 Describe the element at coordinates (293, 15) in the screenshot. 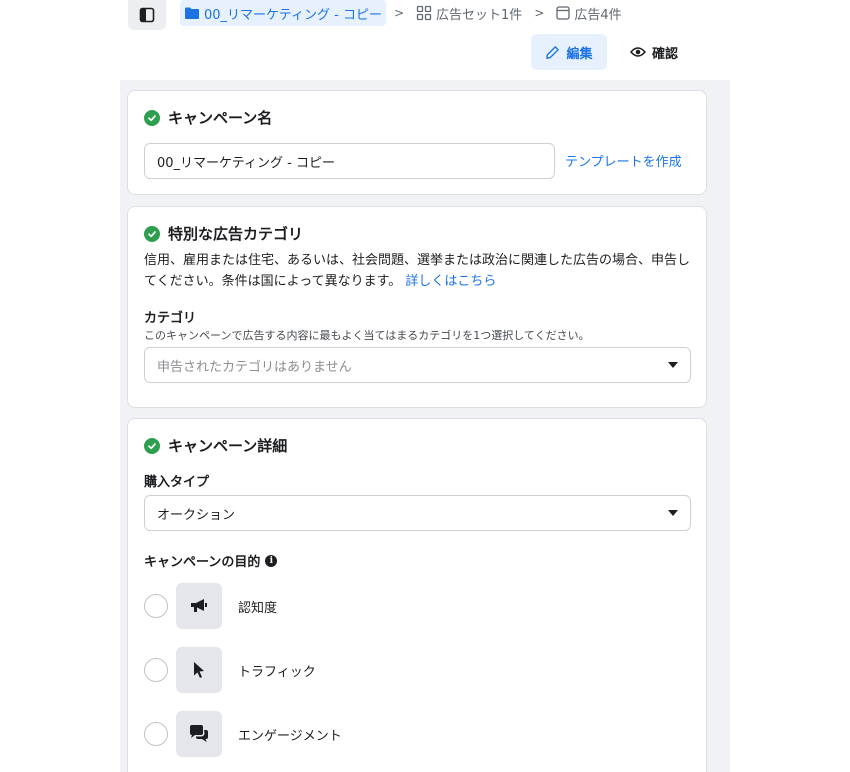

I see `breadcrumb-campaign-label: 00_リマーケティング - コピー` at that location.